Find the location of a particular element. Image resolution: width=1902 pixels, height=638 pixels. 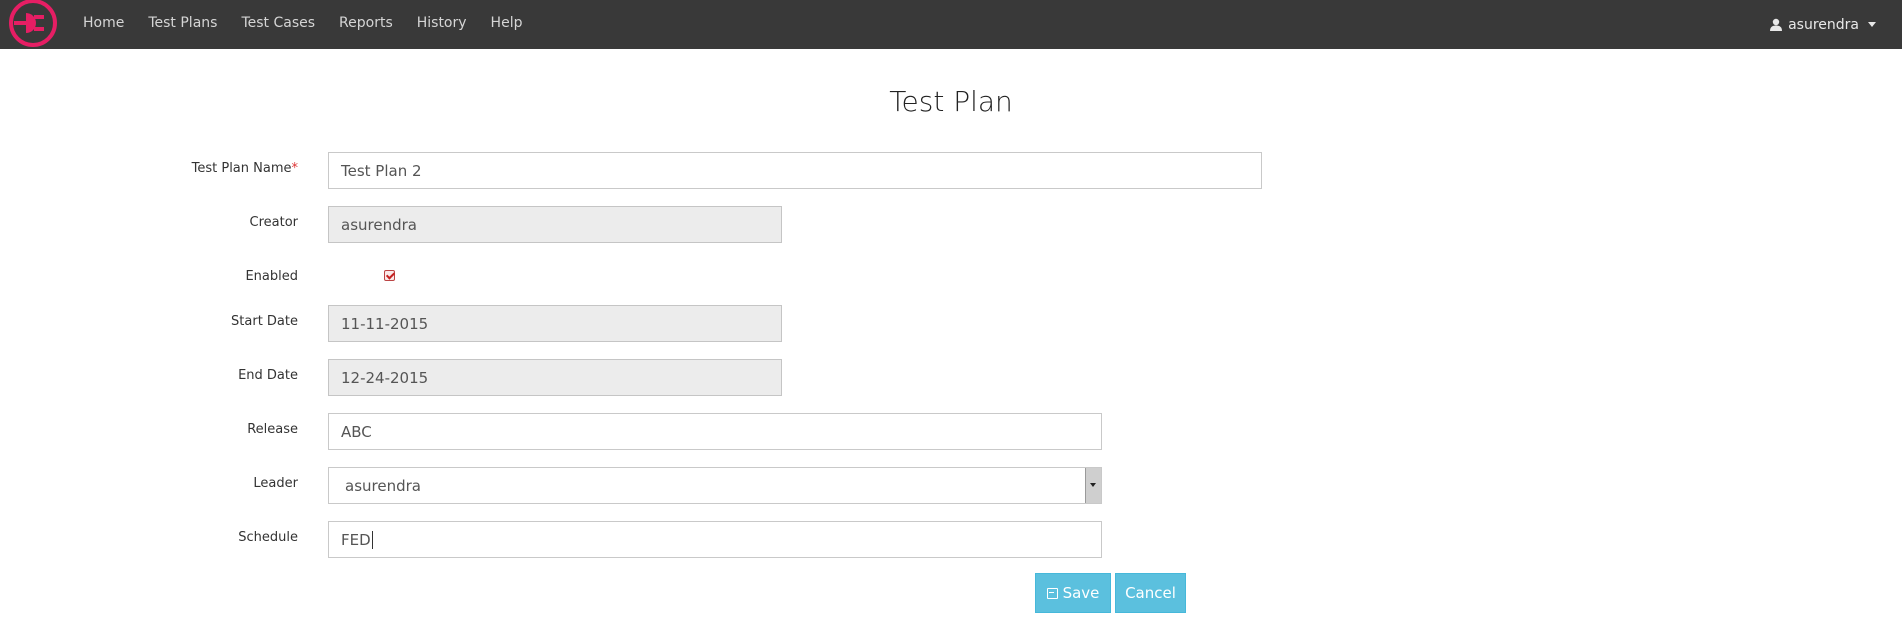

cancel-button: Cancel is located at coordinates (1150, 593).